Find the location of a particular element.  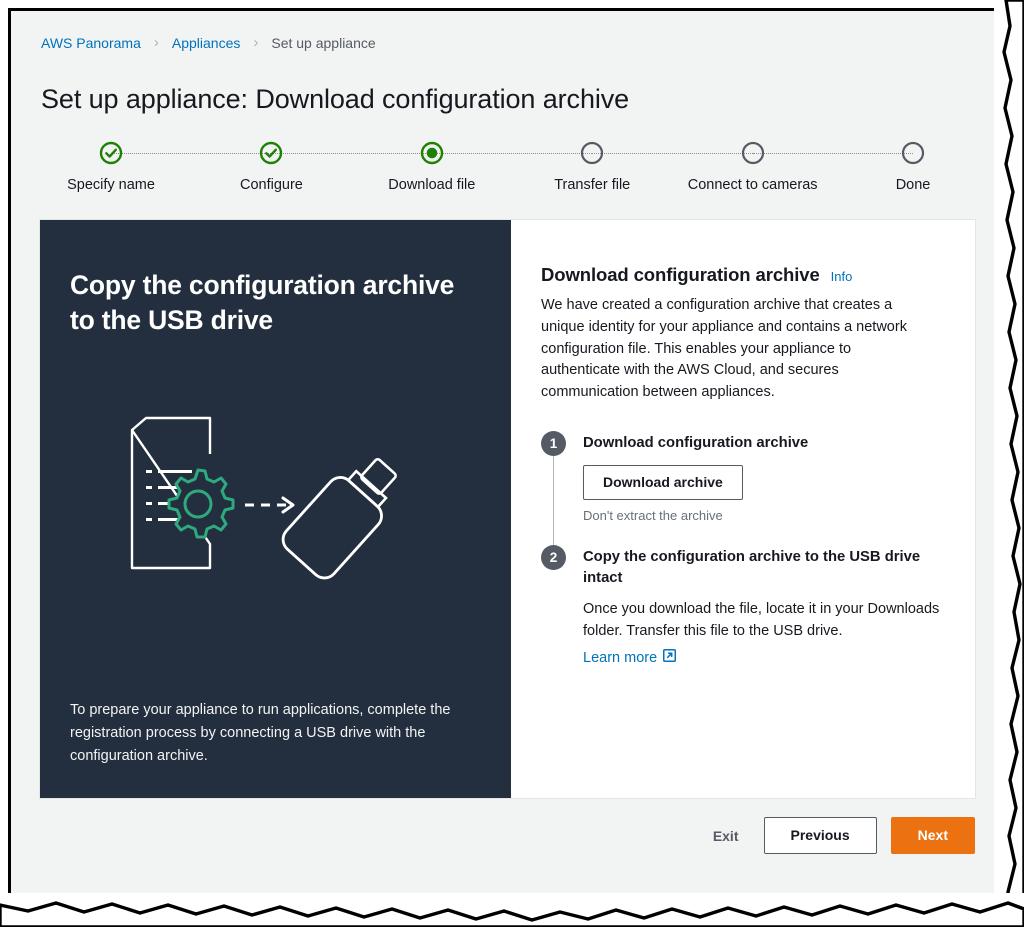

section-header: Download configuration archive Info is located at coordinates (744, 275).